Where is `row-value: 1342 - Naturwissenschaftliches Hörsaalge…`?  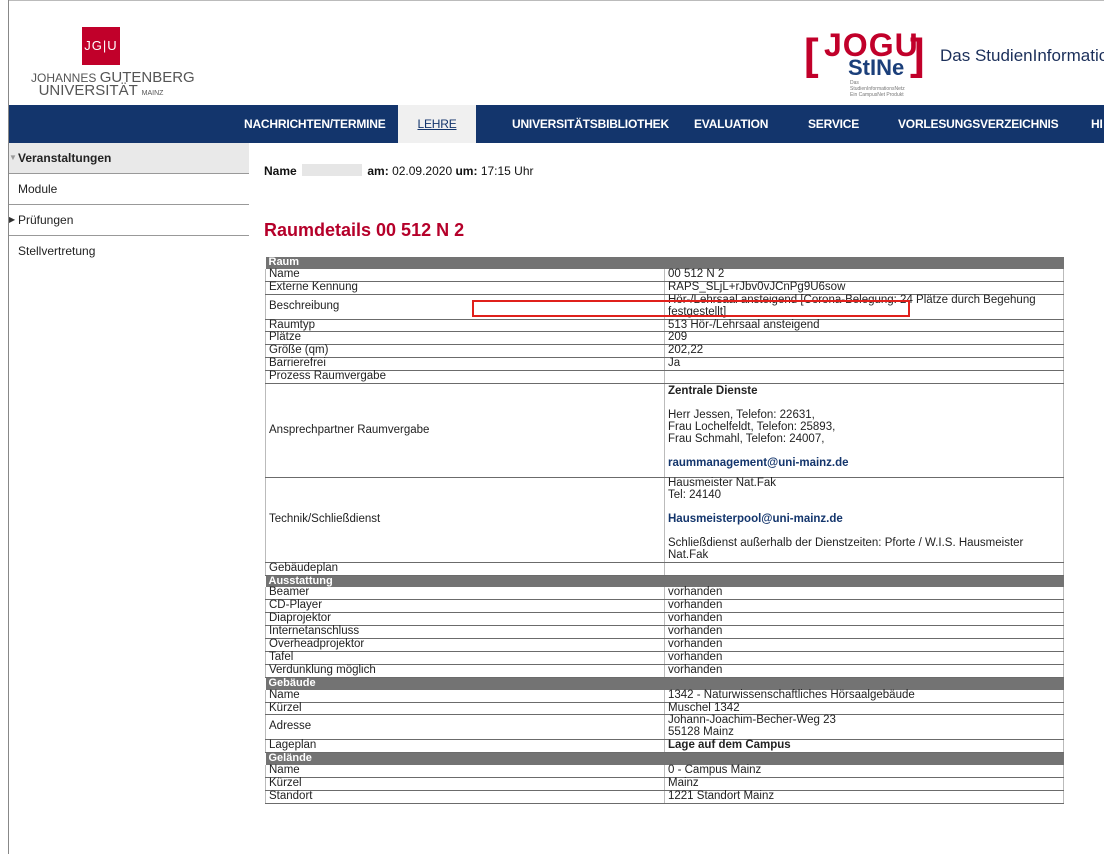
row-value: 1342 - Naturwissenschaftliches Hörsaalge… is located at coordinates (864, 696).